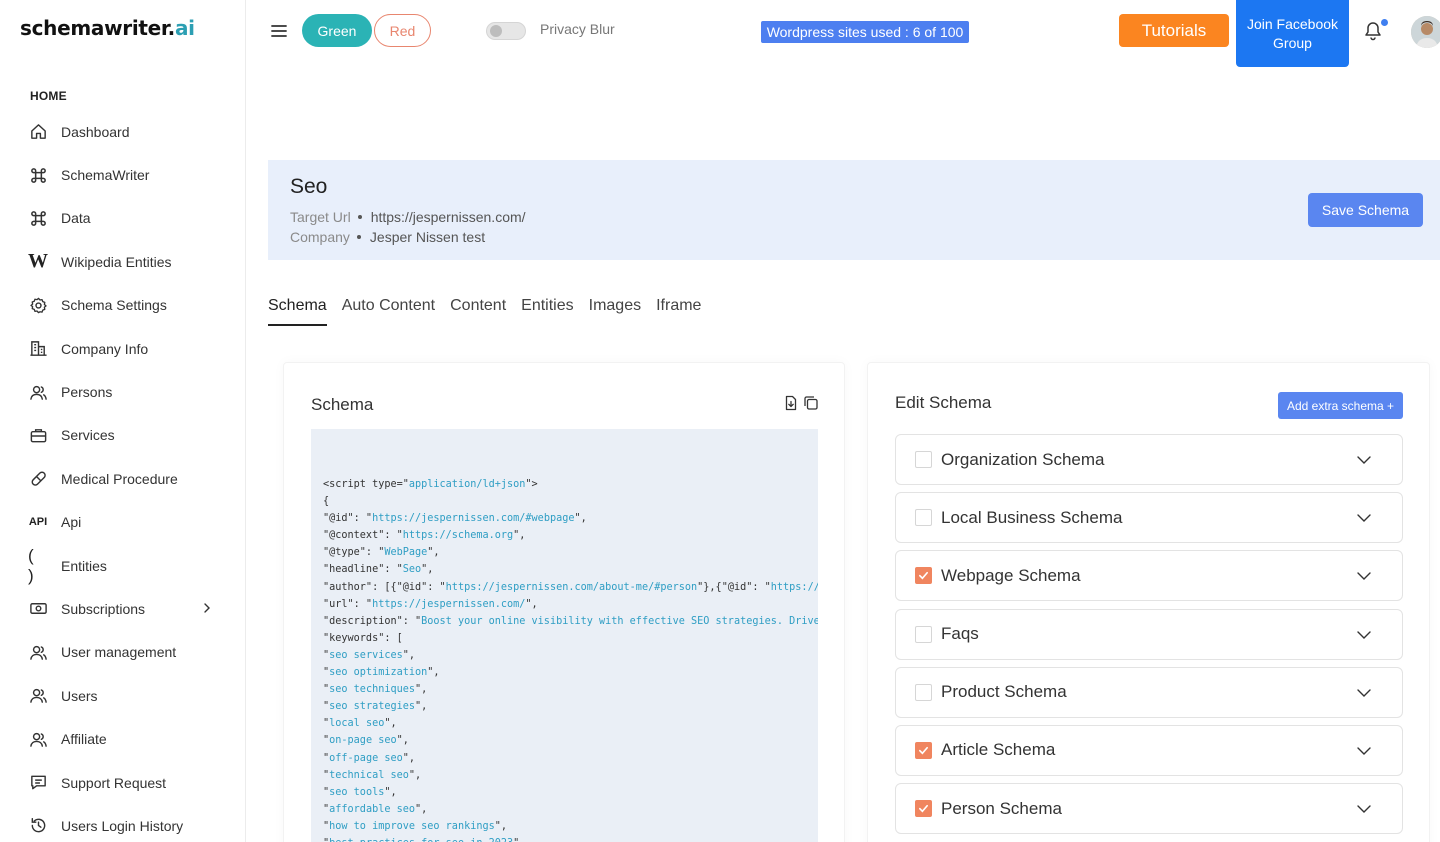 This screenshot has height=842, width=1440. What do you see at coordinates (1149, 692) in the screenshot?
I see `schema-accordion-product-schema: Product Schema` at bounding box center [1149, 692].